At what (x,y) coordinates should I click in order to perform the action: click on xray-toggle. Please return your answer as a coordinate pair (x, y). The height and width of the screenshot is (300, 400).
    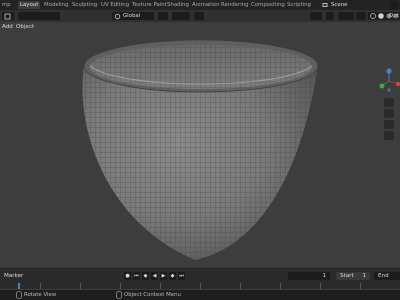
    Looking at the image, I should click on (361, 16).